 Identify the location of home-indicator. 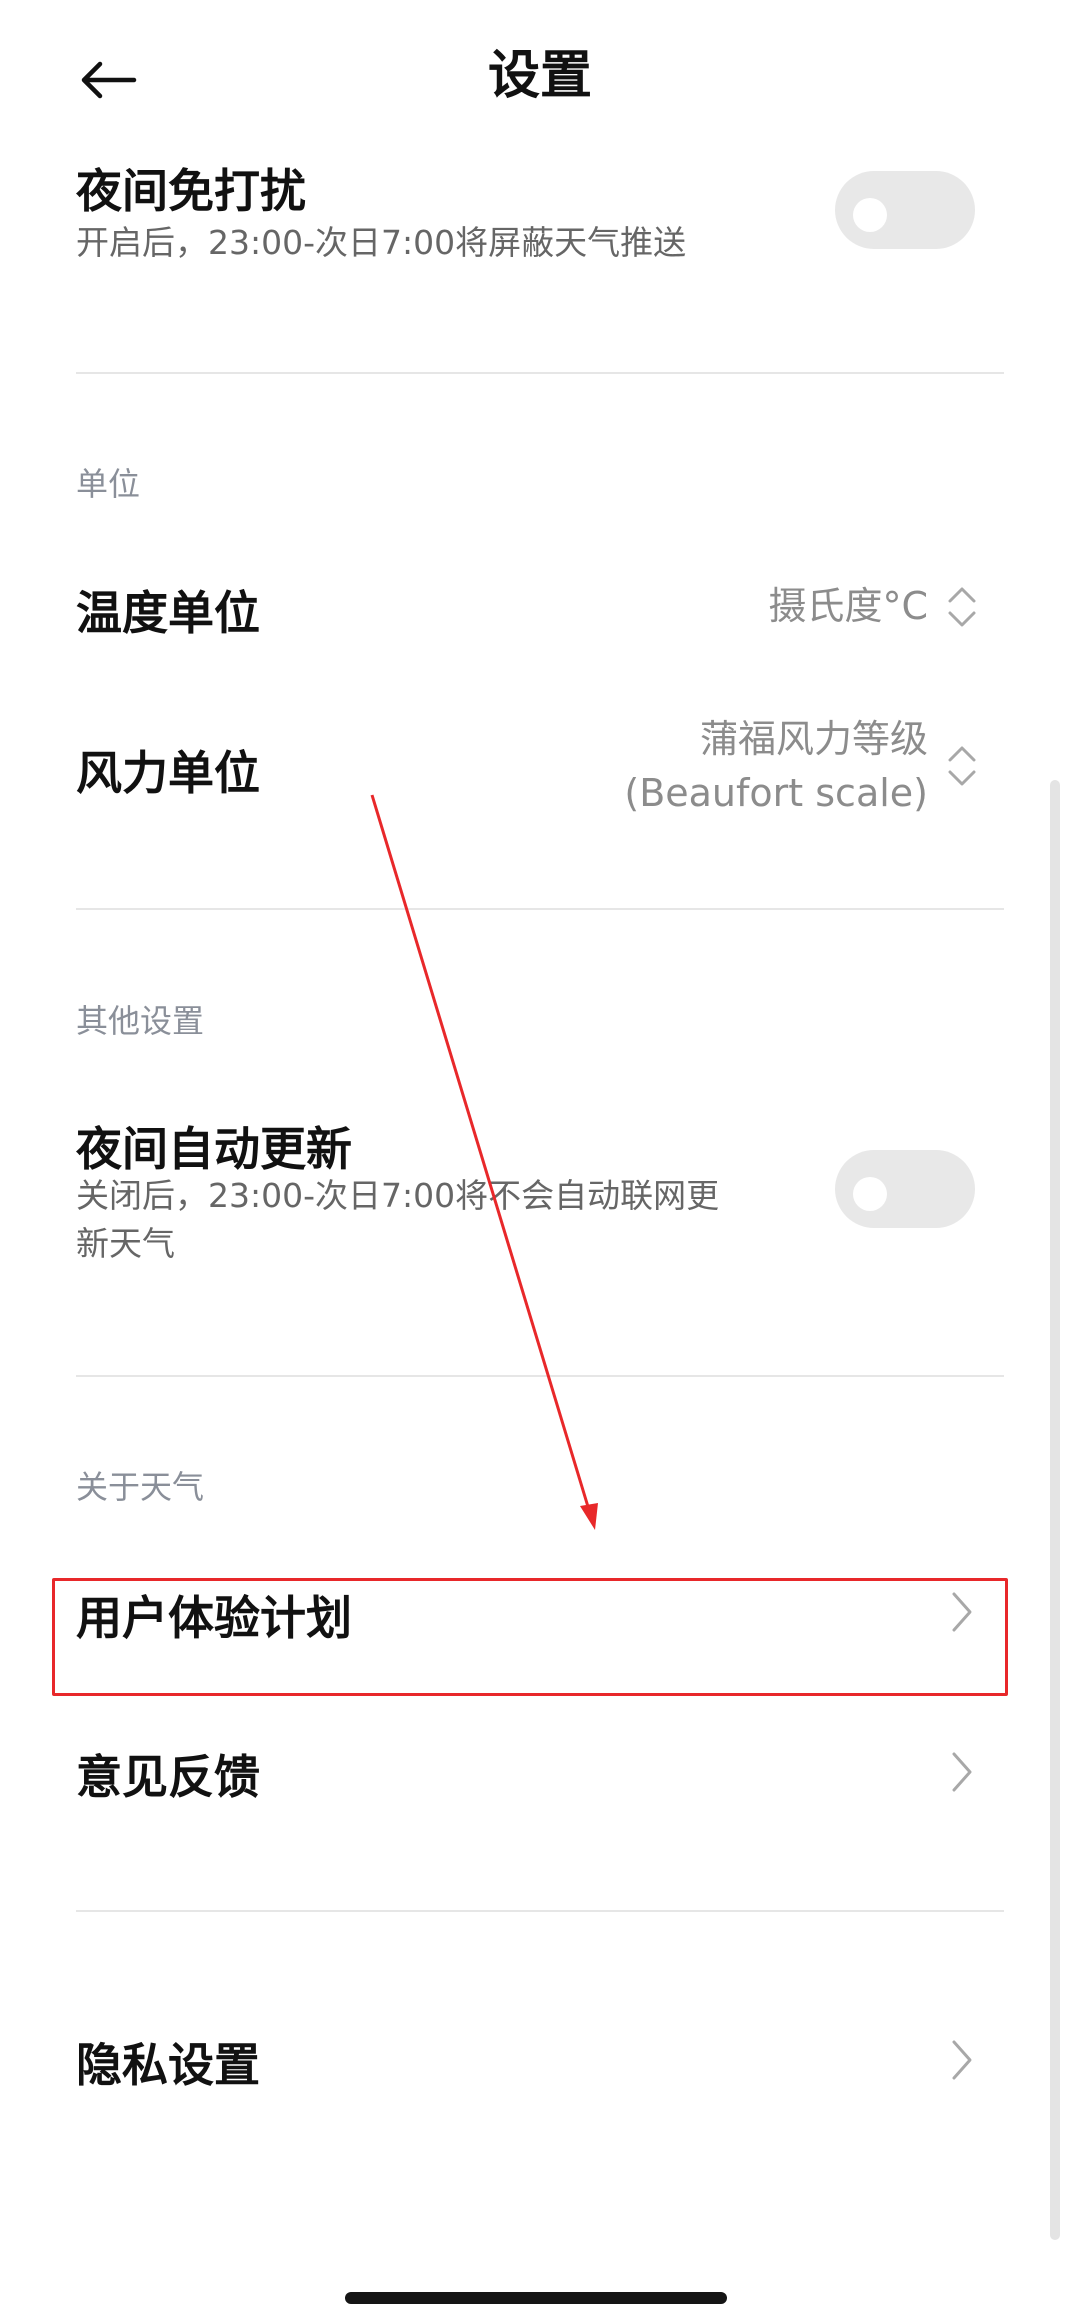
(536, 2298).